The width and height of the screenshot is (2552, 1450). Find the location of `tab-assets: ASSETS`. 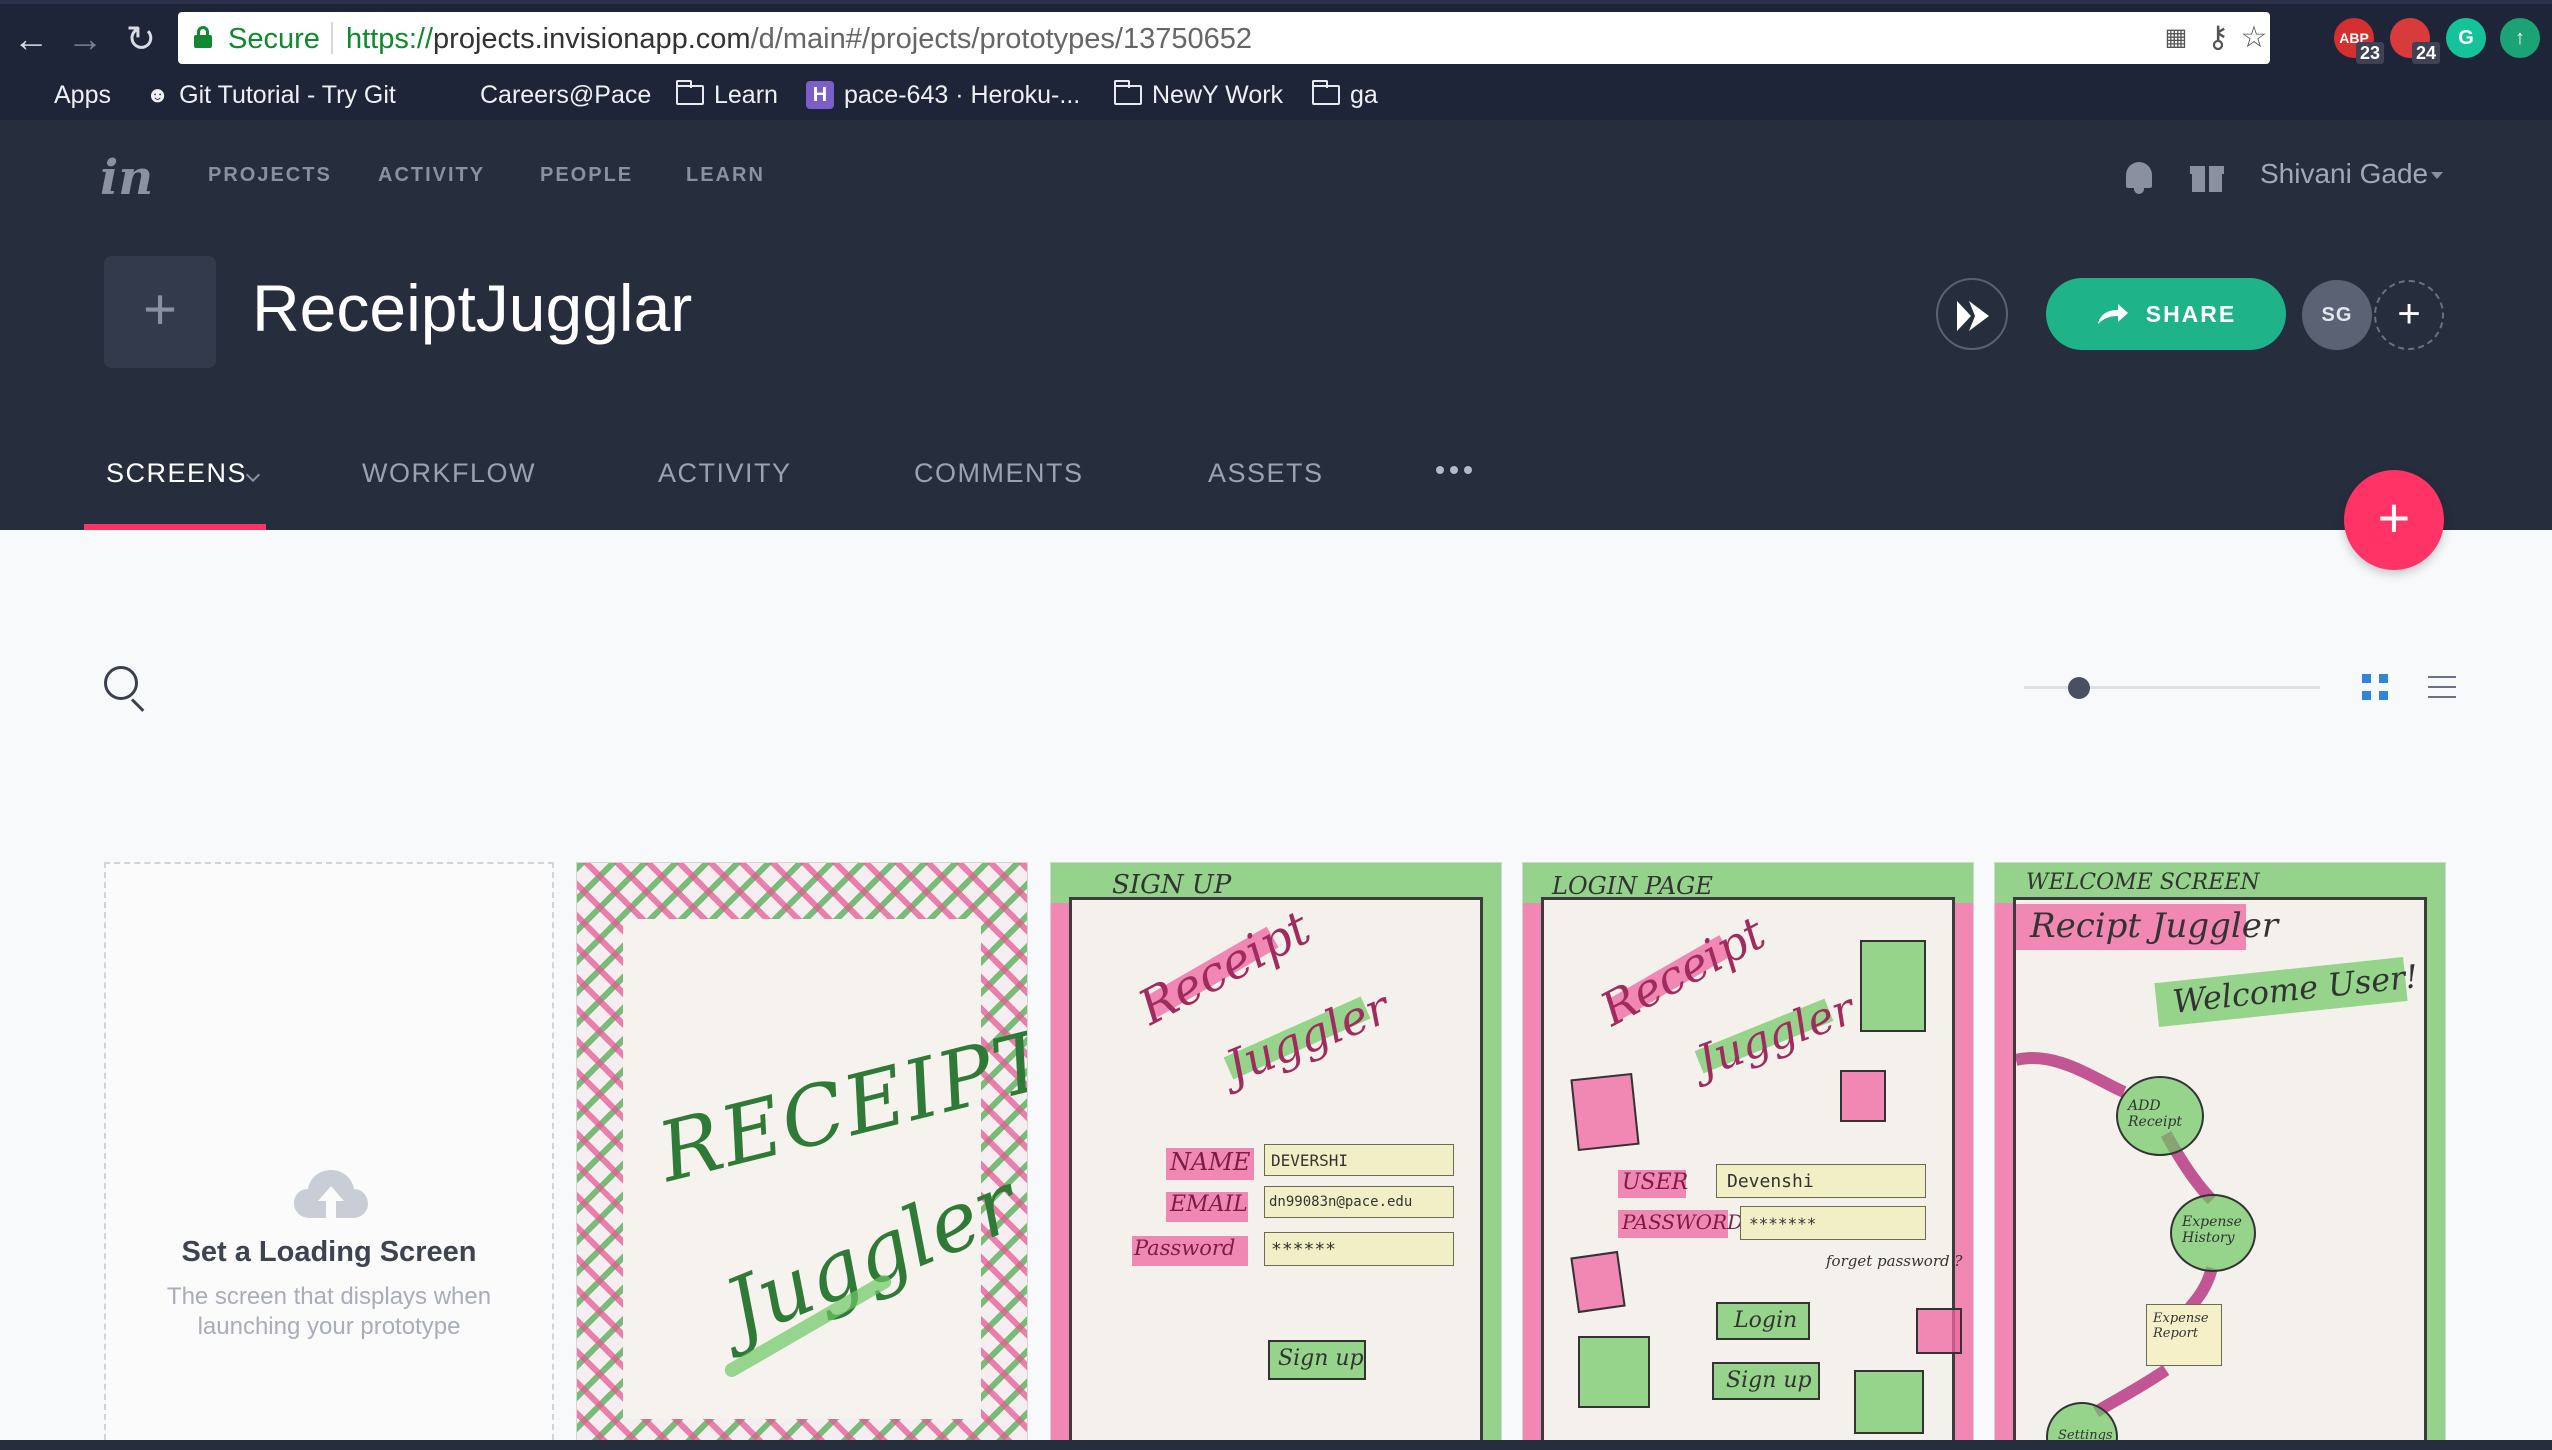

tab-assets: ASSETS is located at coordinates (1266, 473).